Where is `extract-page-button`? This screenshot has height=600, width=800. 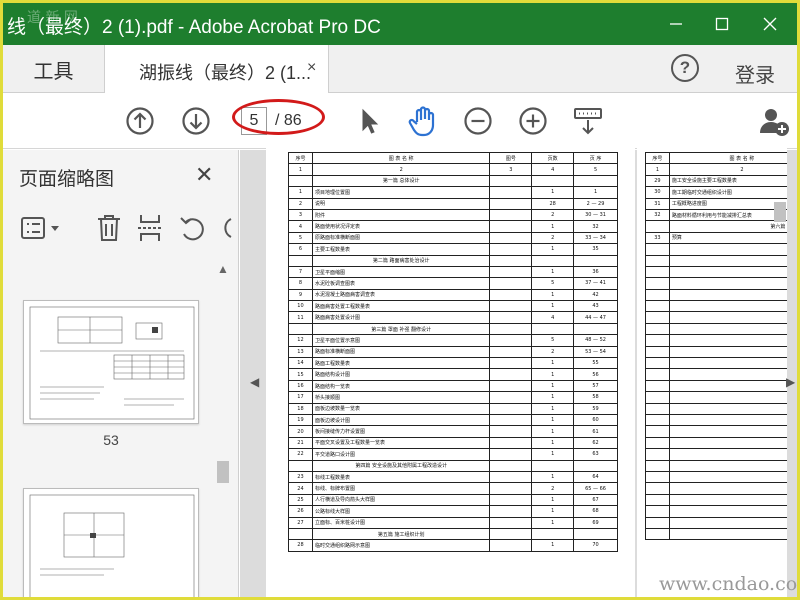 extract-page-button is located at coordinates (150, 228).